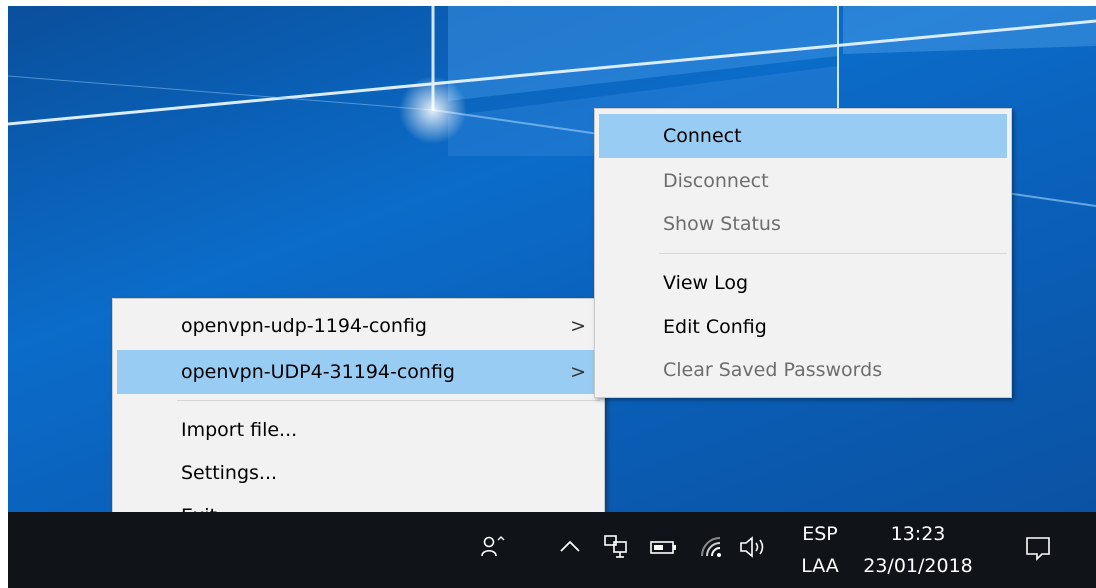 The height and width of the screenshot is (588, 1096). I want to click on menu-item-label: Disconnect, so click(716, 181).